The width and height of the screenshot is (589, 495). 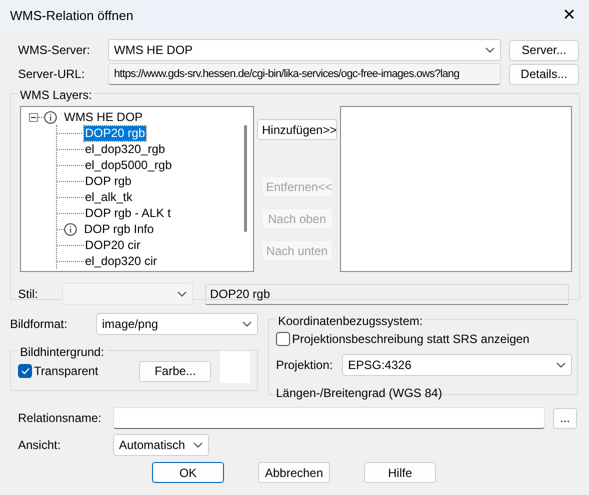 What do you see at coordinates (121, 261) in the screenshot?
I see `tree-item: el_dop320 cir` at bounding box center [121, 261].